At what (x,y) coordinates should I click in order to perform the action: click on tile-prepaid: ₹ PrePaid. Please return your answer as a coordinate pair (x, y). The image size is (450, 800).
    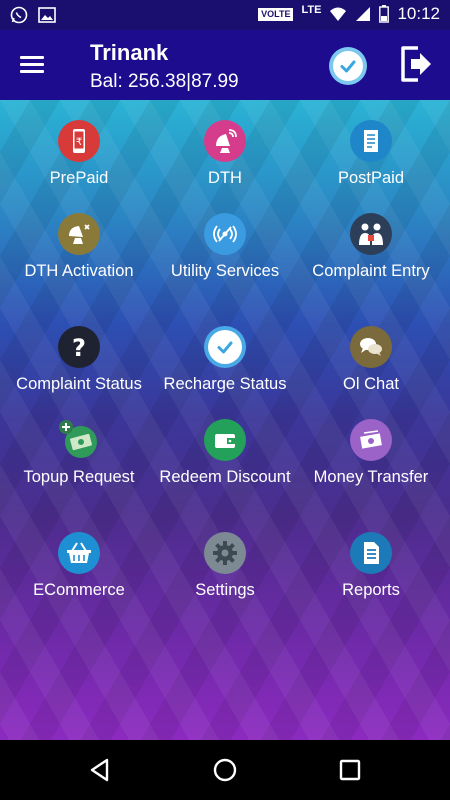
    Looking at the image, I should click on (79, 154).